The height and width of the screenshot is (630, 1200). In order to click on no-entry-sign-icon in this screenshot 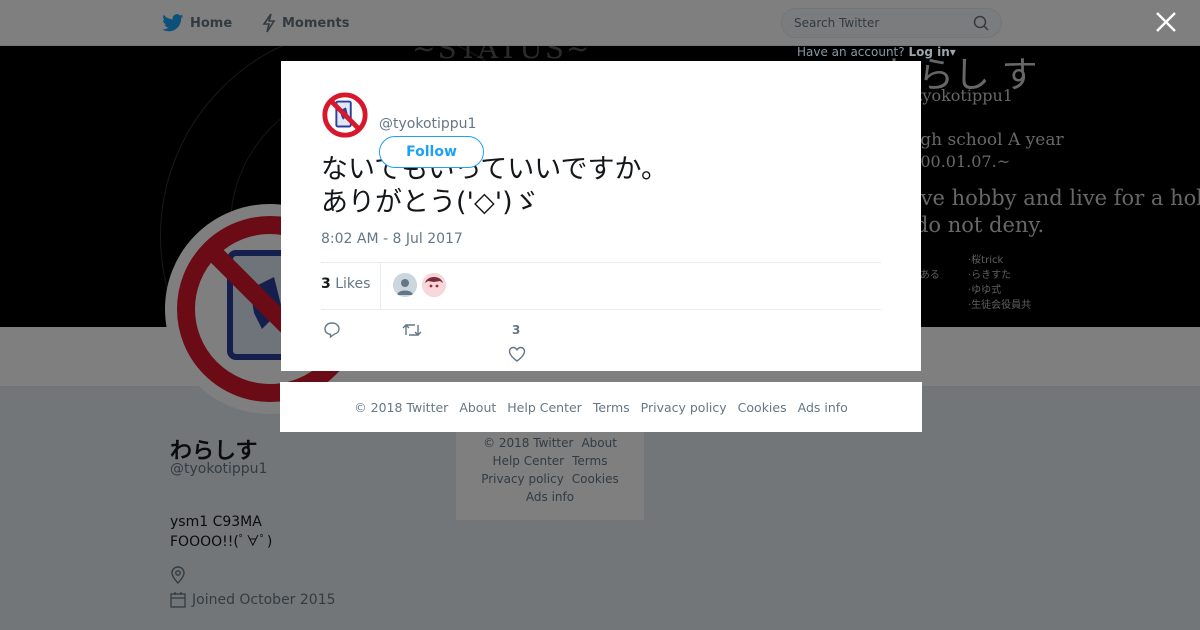, I will do `click(345, 115)`.